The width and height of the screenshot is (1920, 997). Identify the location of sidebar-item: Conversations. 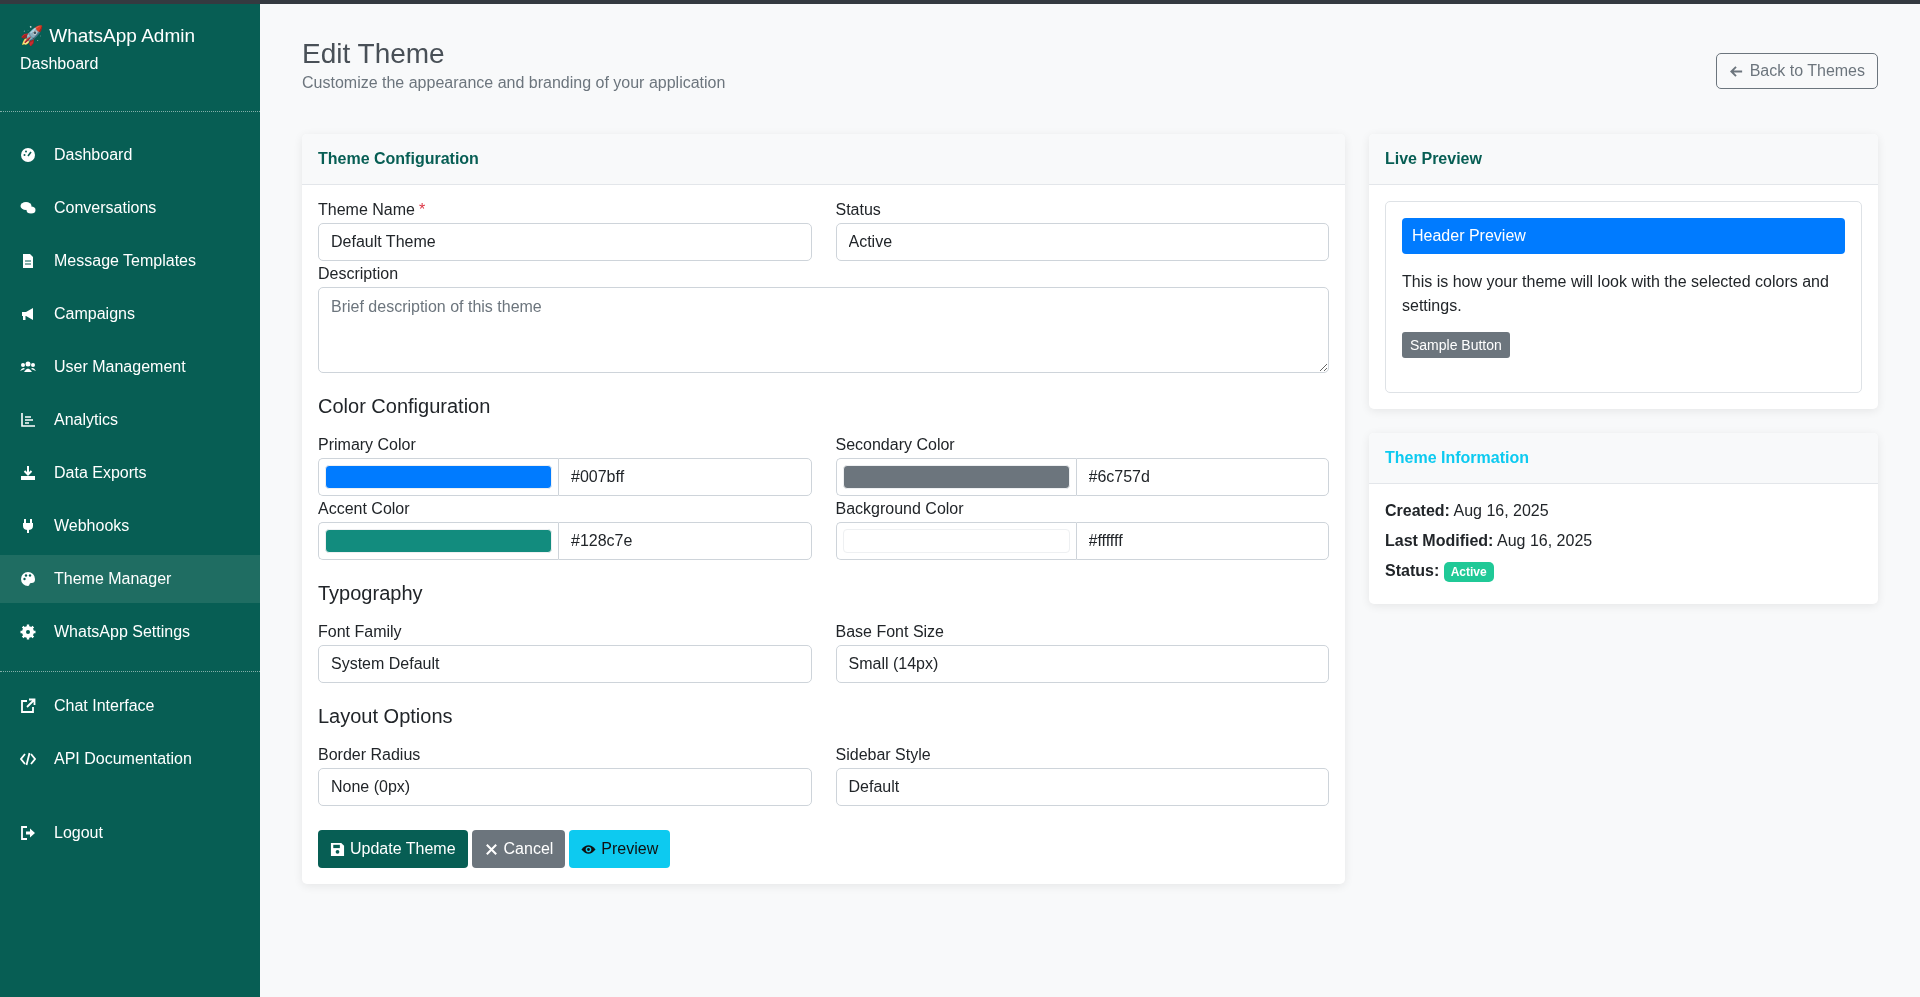
(130, 208).